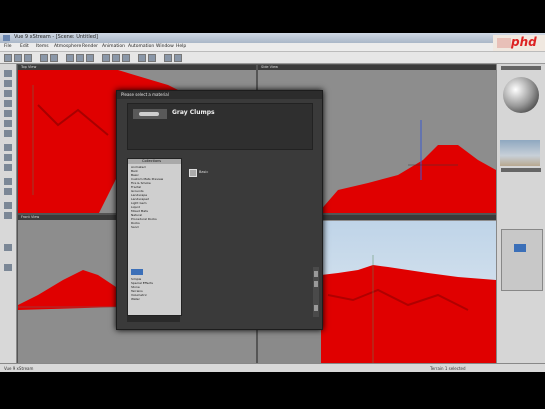 This screenshot has width=545, height=409. Describe the element at coordinates (220, 126) in the screenshot. I see `material-preview-panel: Gray Clumps` at that location.